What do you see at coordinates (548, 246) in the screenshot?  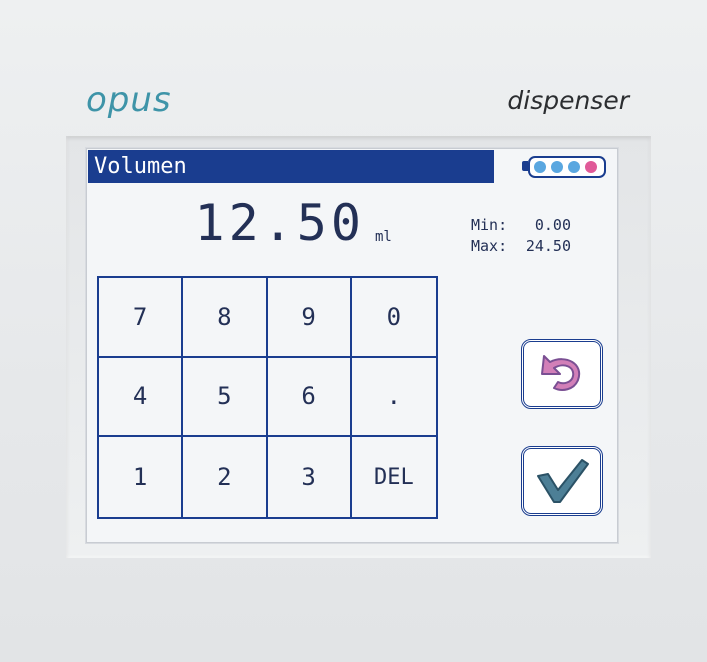 I see `max-value: 24.50` at bounding box center [548, 246].